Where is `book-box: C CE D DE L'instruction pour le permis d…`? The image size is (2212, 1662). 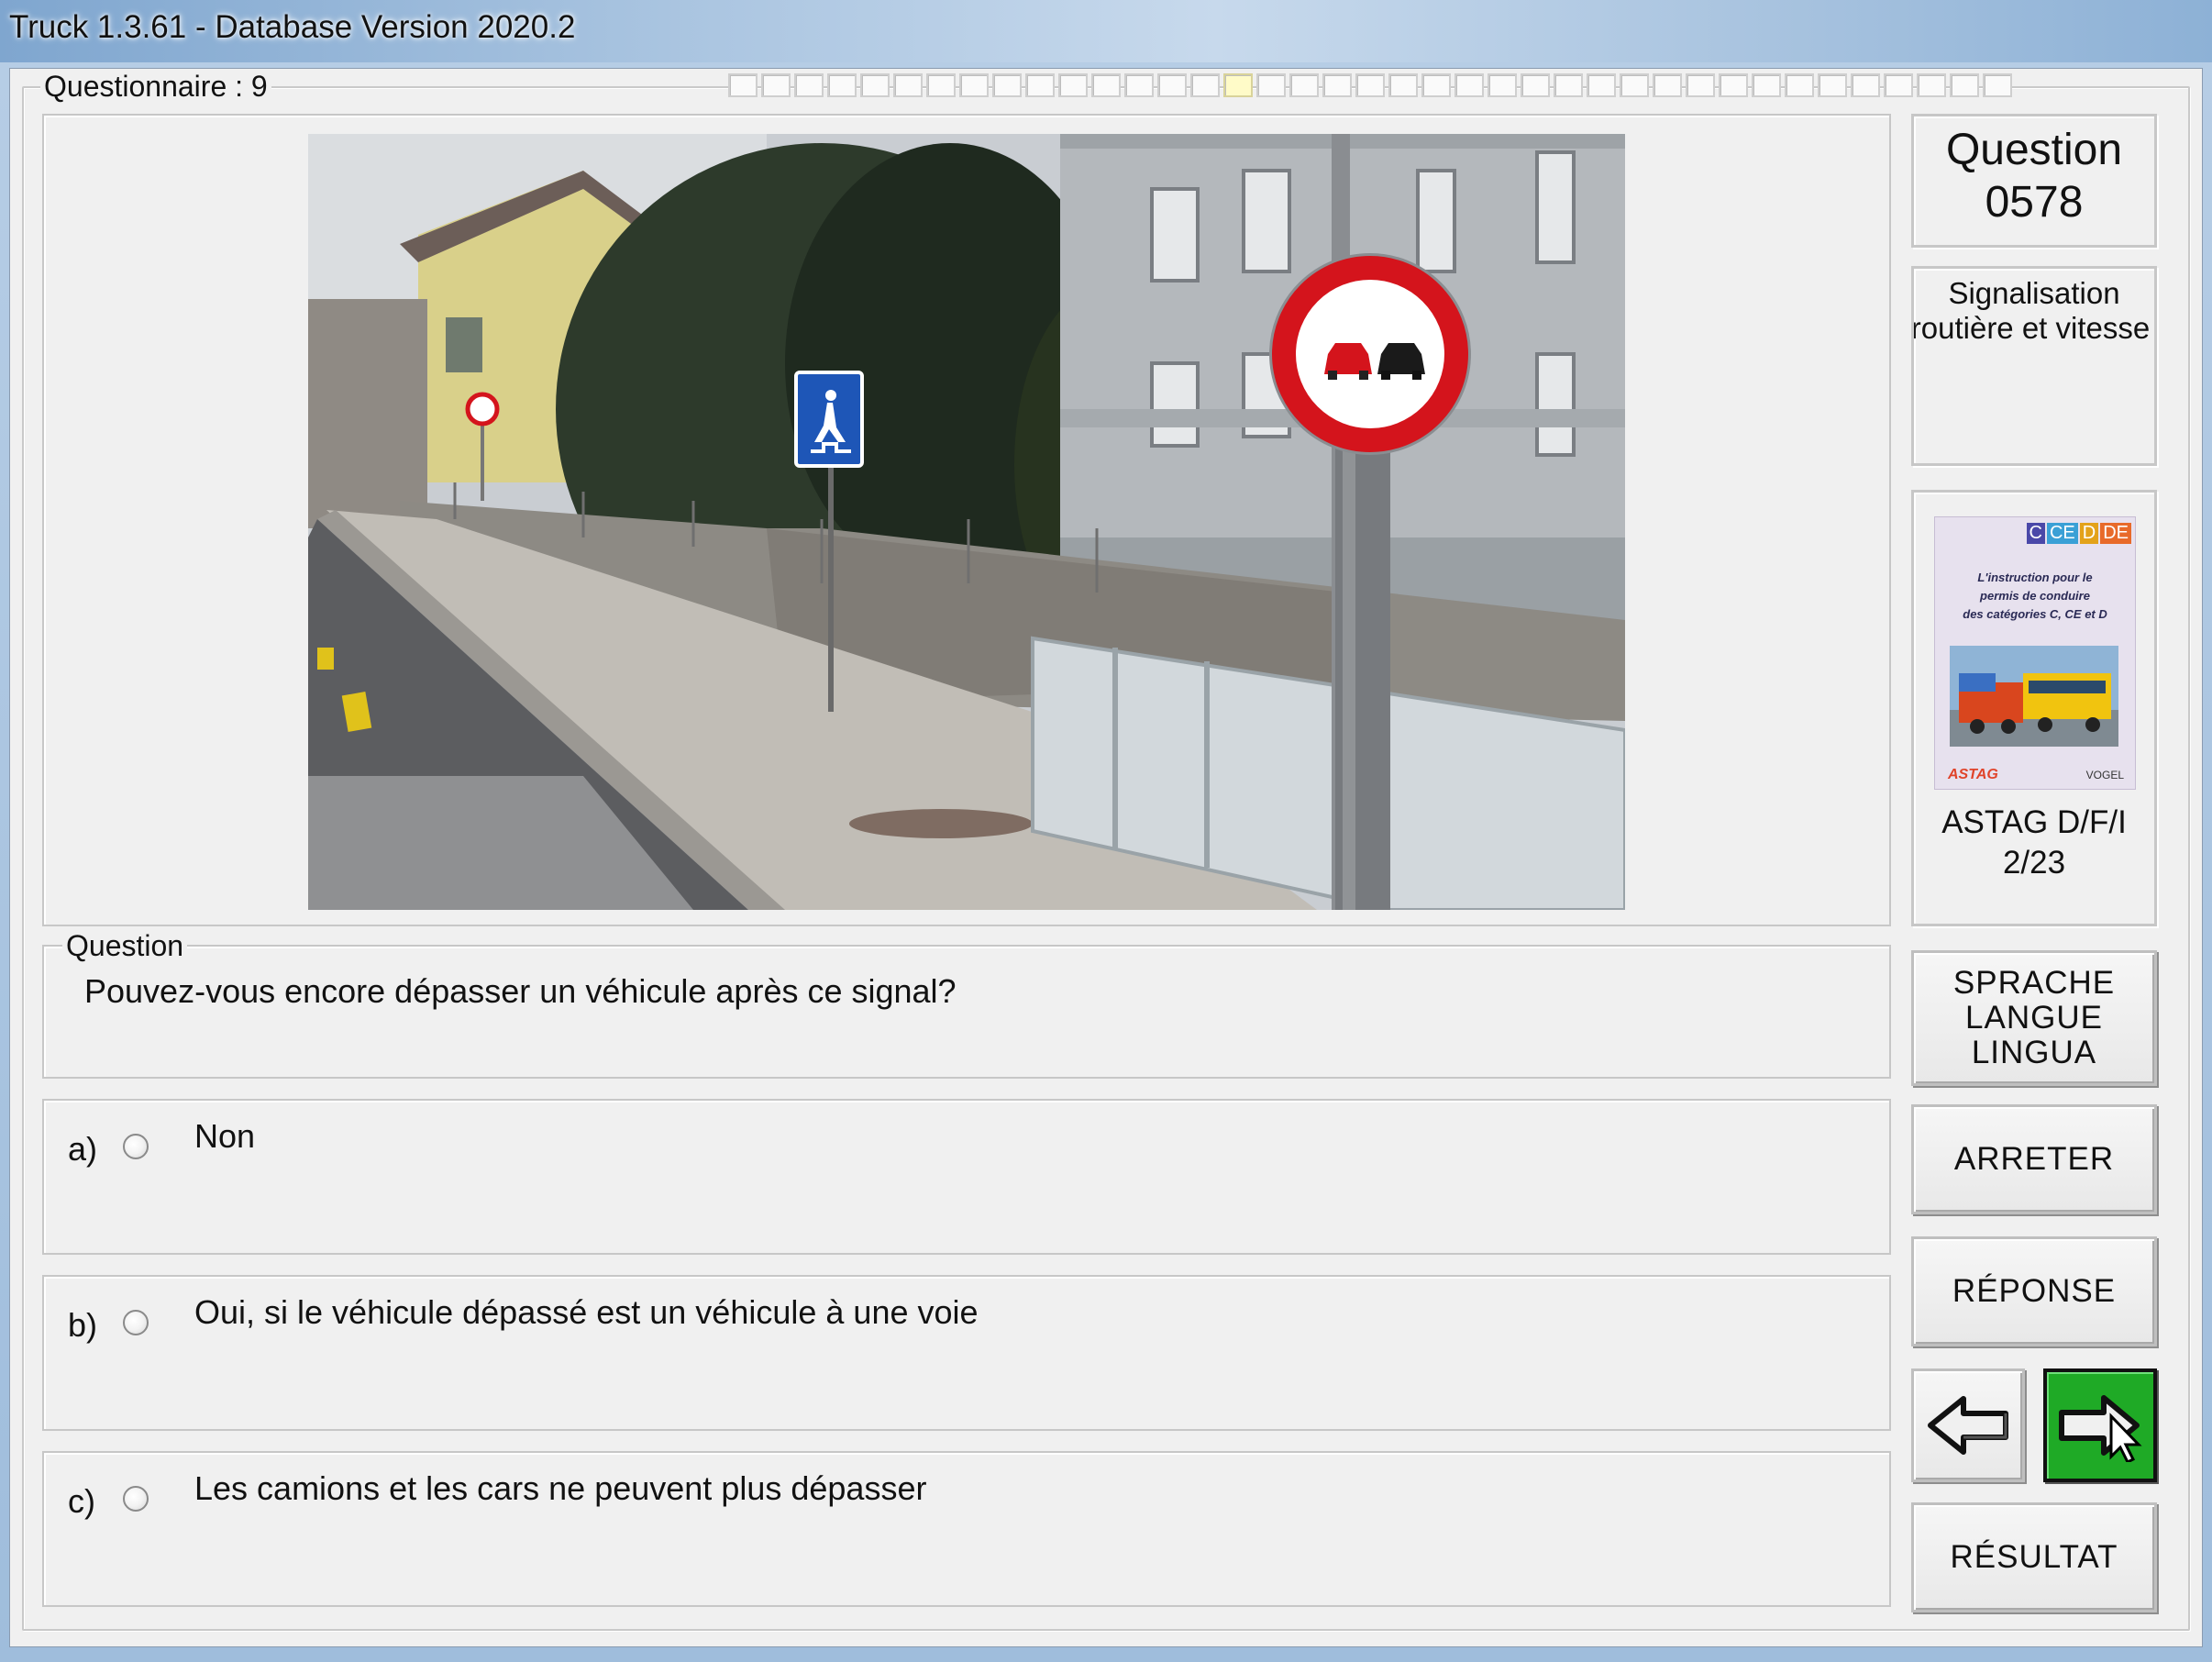
book-box: C CE D DE L'instruction pour le permis d… is located at coordinates (2034, 708).